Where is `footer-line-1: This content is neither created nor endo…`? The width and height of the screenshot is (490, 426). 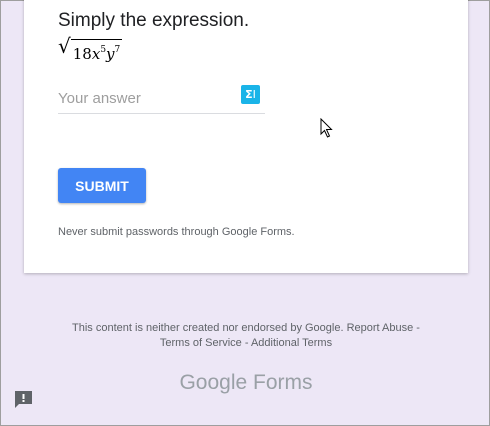 footer-line-1: This content is neither created nor endo… is located at coordinates (245, 328).